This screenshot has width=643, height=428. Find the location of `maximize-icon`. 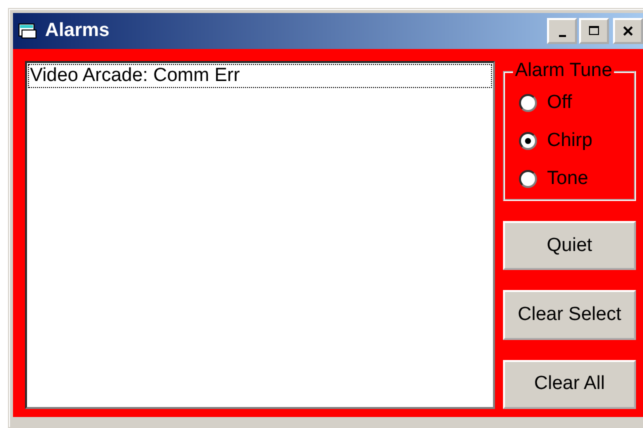

maximize-icon is located at coordinates (594, 31).